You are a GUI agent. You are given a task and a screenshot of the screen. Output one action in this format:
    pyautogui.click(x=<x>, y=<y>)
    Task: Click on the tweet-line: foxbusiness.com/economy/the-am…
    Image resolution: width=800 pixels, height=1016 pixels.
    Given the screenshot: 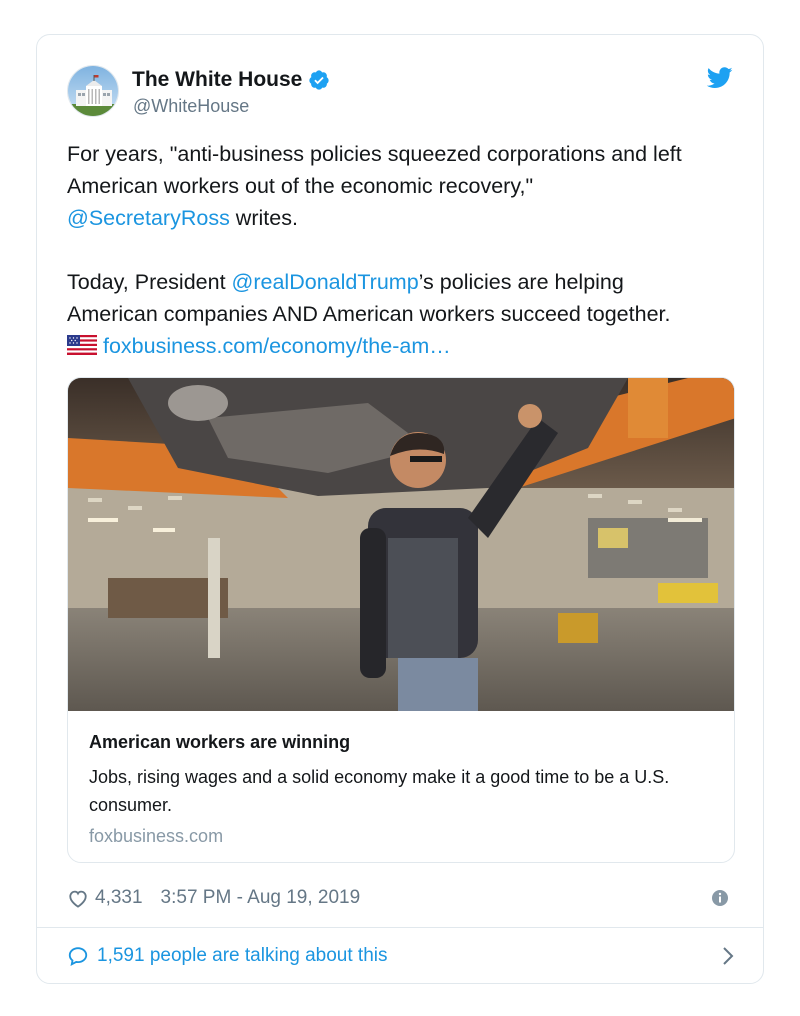 What is the action you would take?
    pyautogui.click(x=407, y=346)
    